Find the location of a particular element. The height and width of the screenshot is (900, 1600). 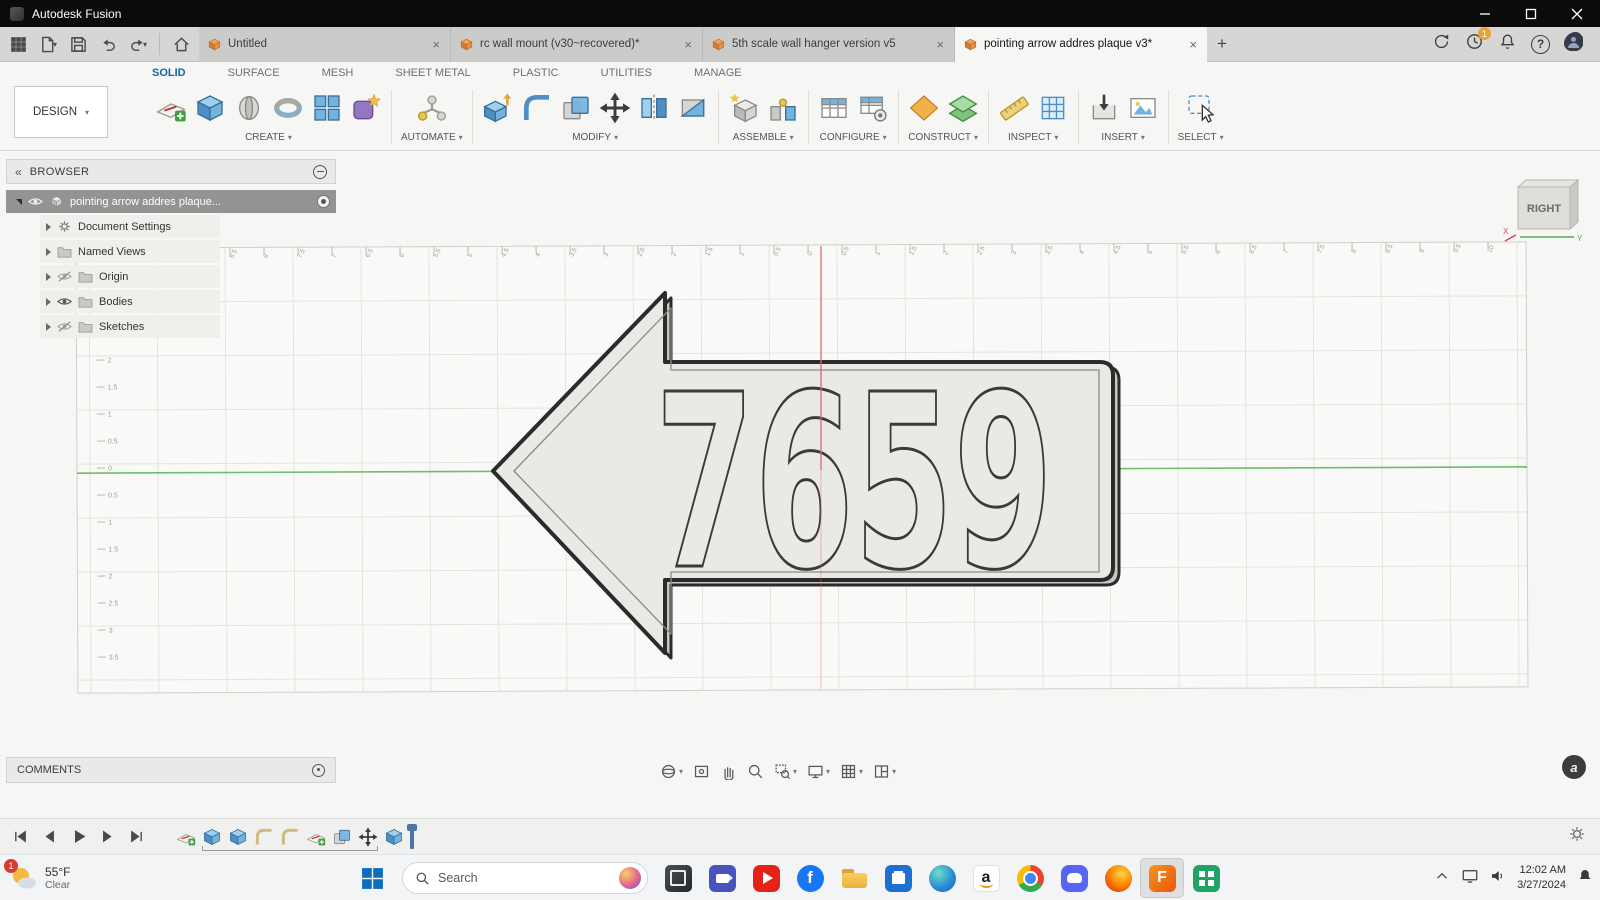

doc-tab-wall-hanger: 5th scale wall hanger version v5 × is located at coordinates (829, 44).